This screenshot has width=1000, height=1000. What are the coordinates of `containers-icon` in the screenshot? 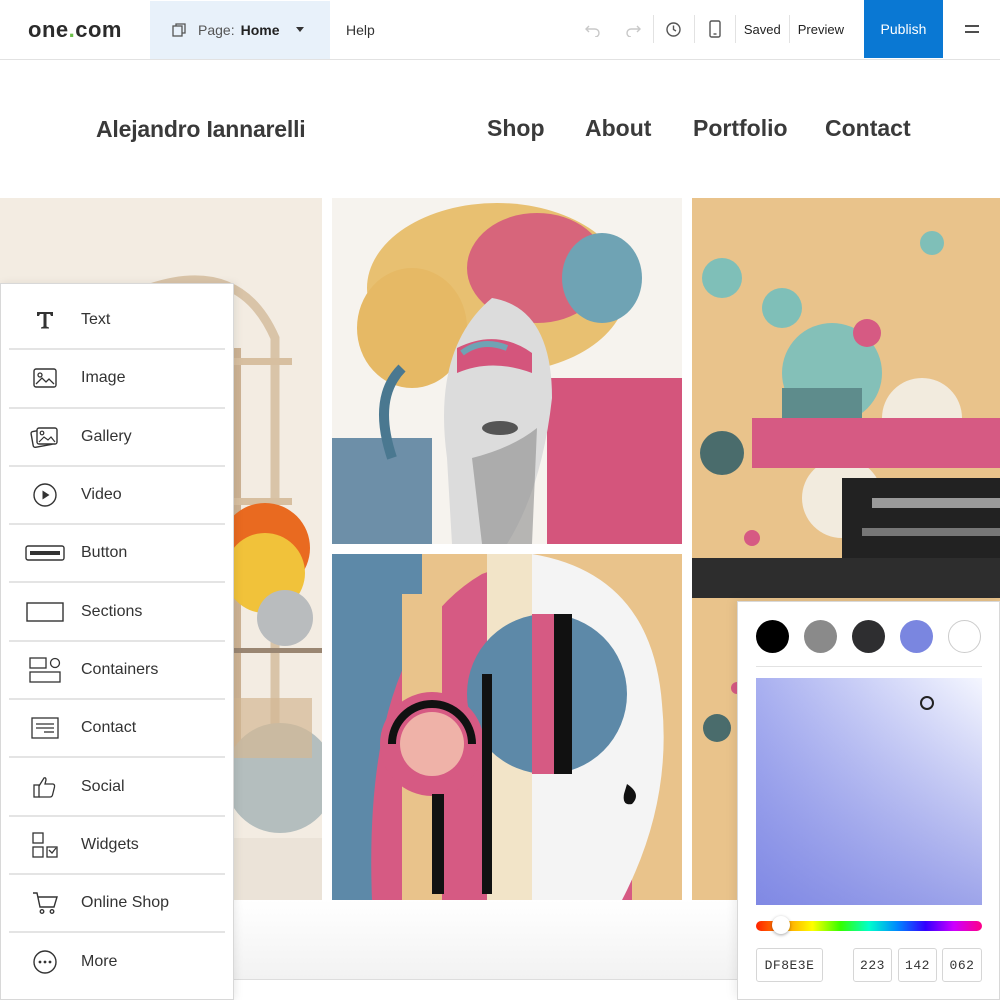 It's located at (45, 670).